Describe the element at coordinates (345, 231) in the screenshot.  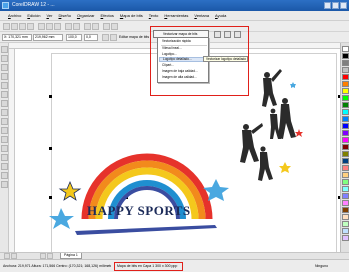
I see `swatch-pale-blue` at that location.